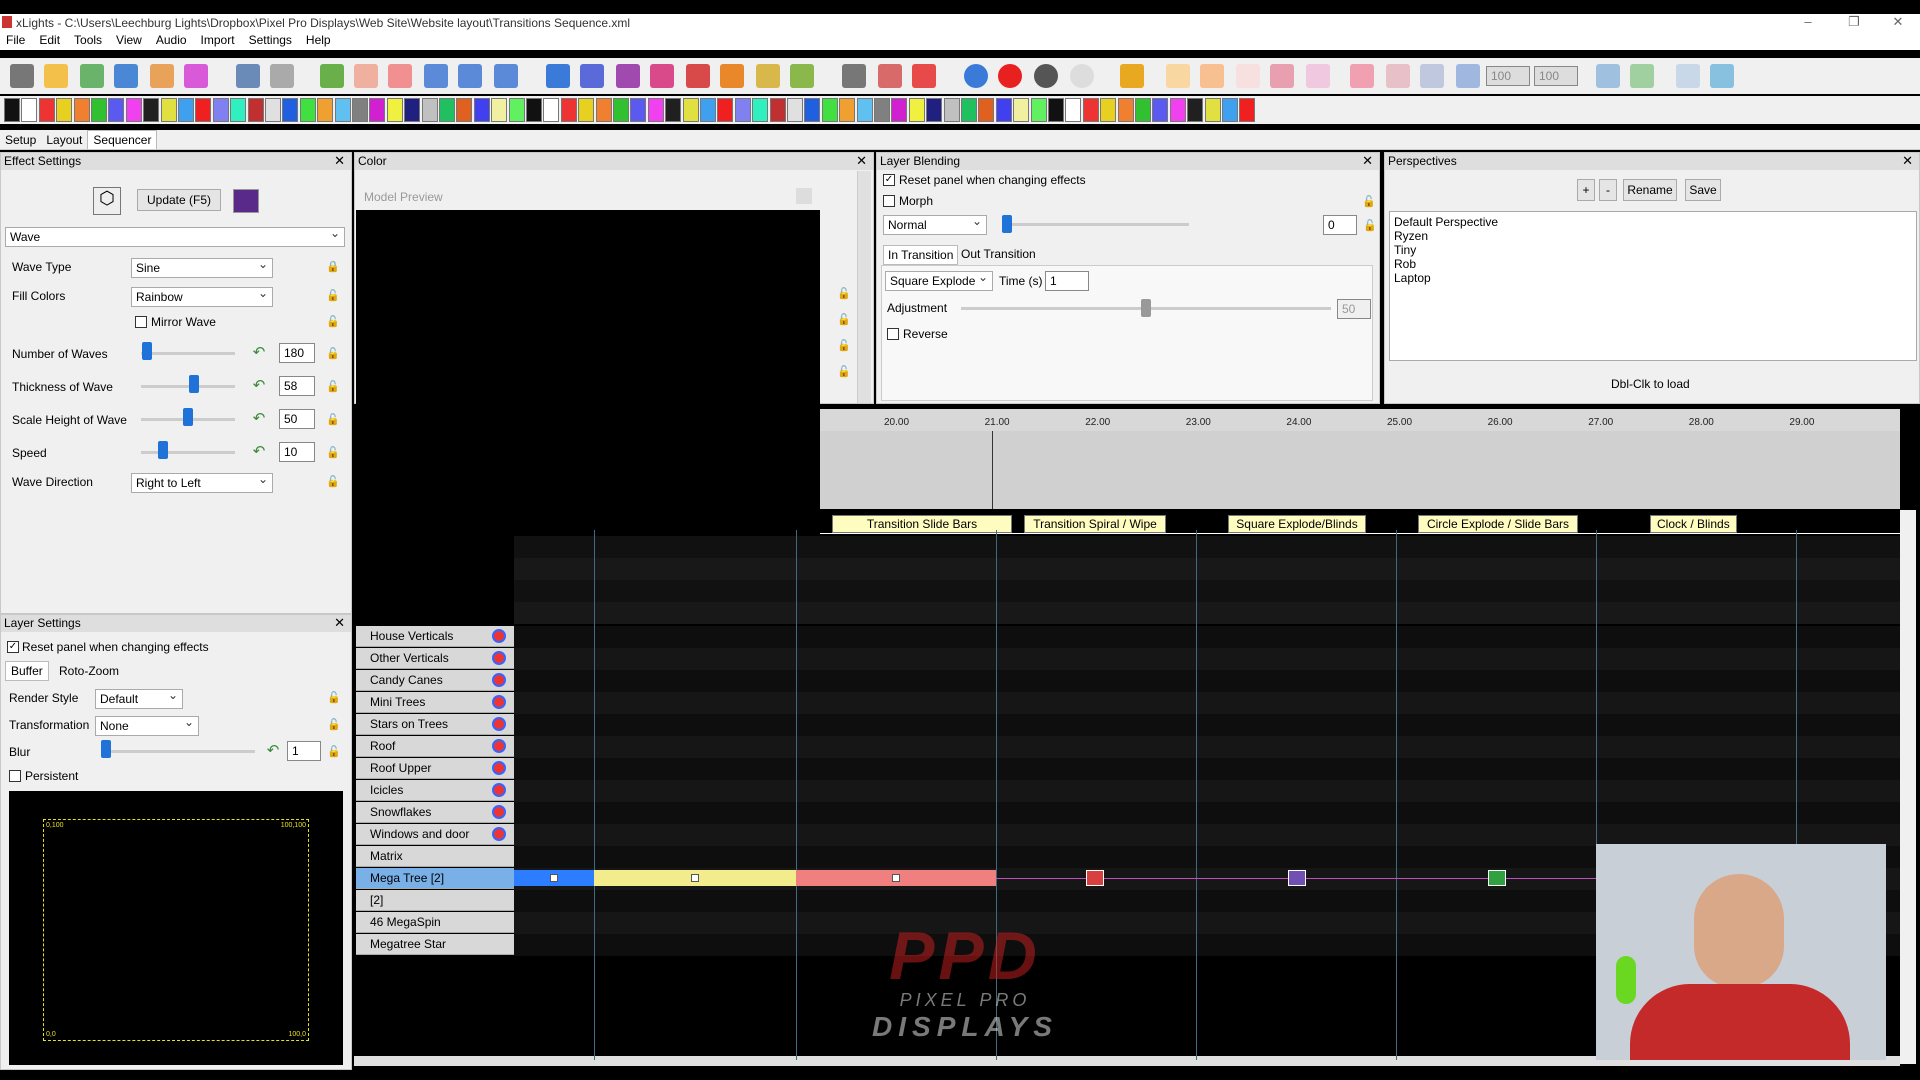 The height and width of the screenshot is (1080, 1920). Describe the element at coordinates (1398, 76) in the screenshot. I see `ramp-up-icon` at that location.